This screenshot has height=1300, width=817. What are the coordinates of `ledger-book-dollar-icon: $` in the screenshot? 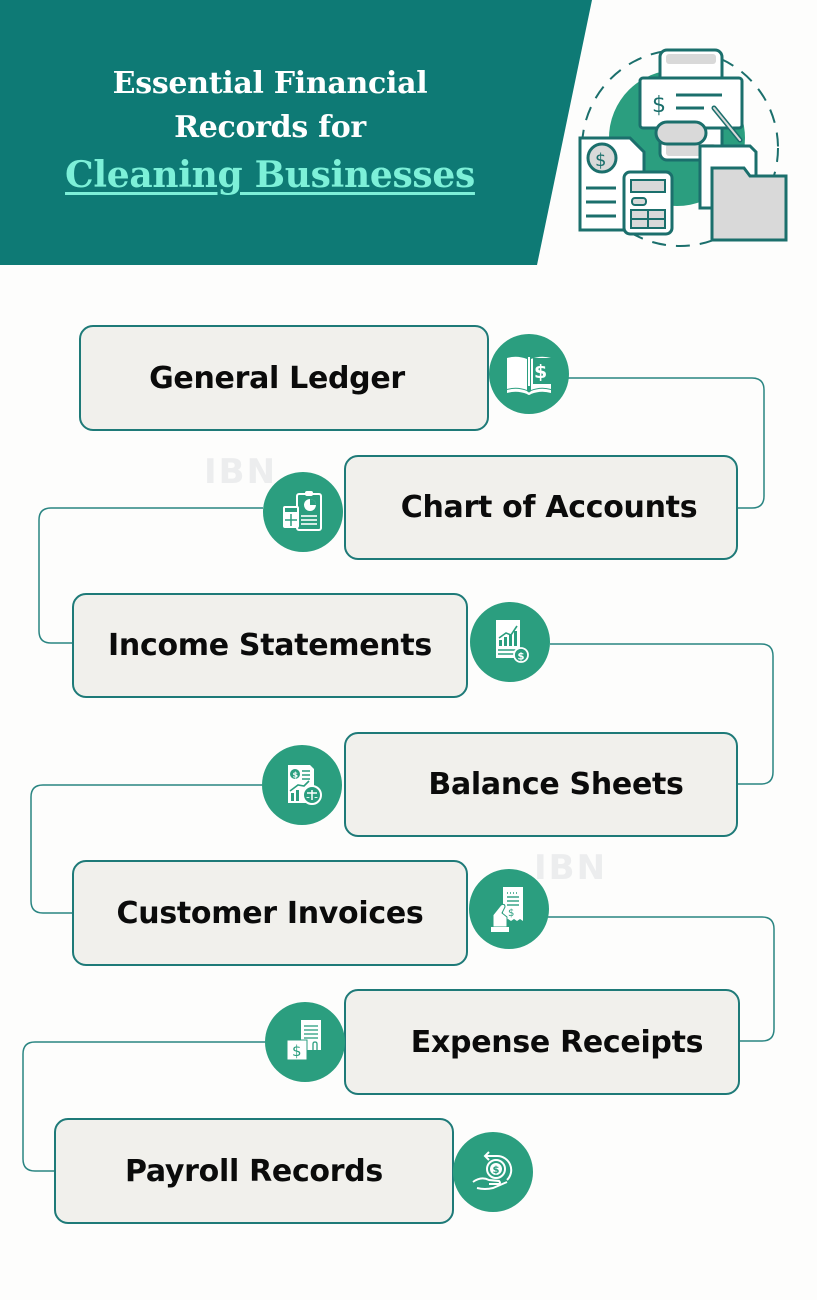 It's located at (529, 374).